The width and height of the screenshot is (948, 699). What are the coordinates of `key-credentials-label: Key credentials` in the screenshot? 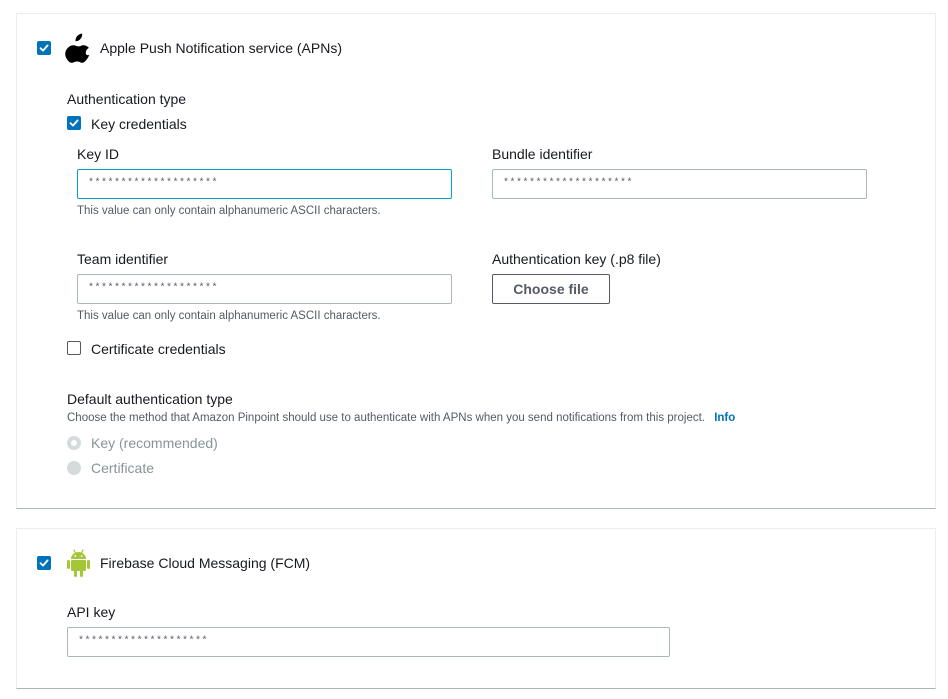 It's located at (139, 124).